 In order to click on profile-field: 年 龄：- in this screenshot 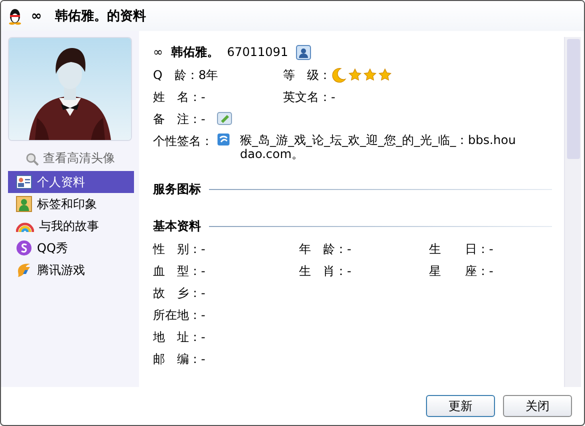, I will do `click(325, 249)`.